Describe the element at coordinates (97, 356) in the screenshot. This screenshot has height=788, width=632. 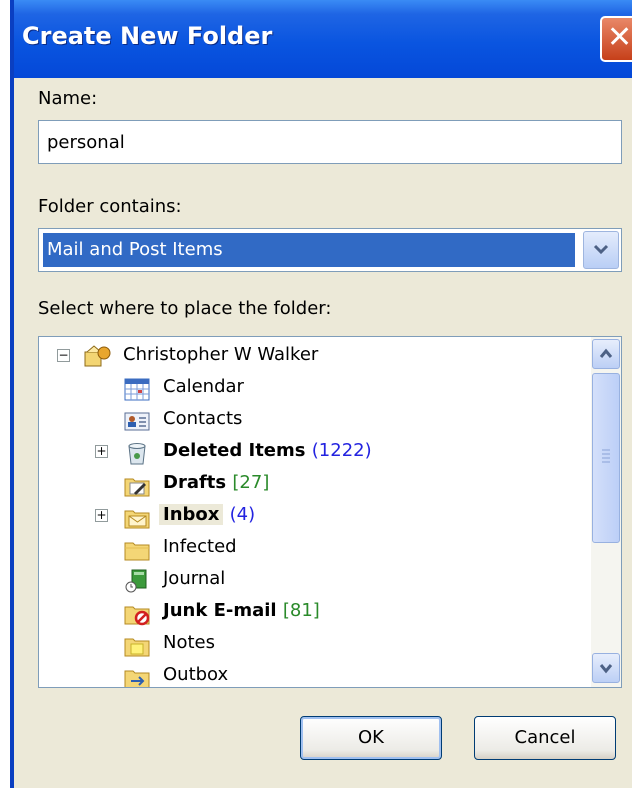
I see `mailbox-icon` at that location.